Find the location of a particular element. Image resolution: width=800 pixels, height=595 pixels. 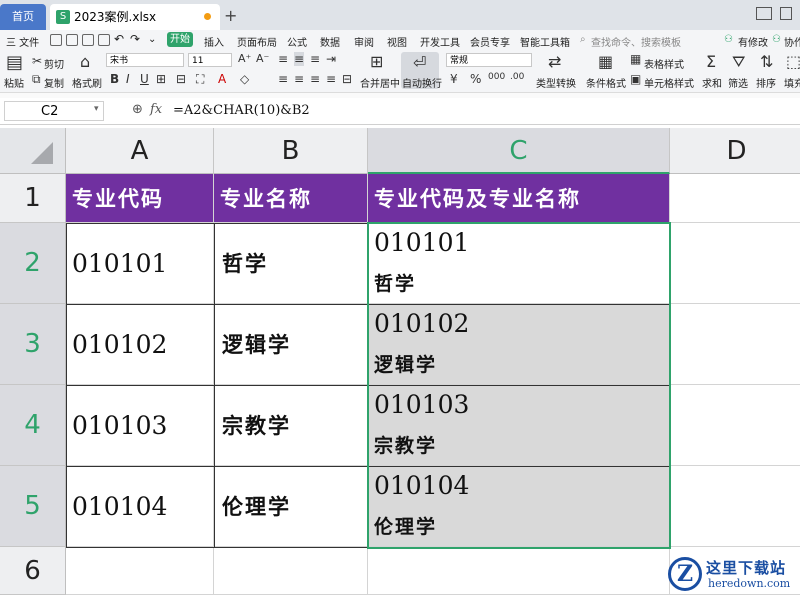

tab-file: S 2023案例.xlsx is located at coordinates (135, 17).